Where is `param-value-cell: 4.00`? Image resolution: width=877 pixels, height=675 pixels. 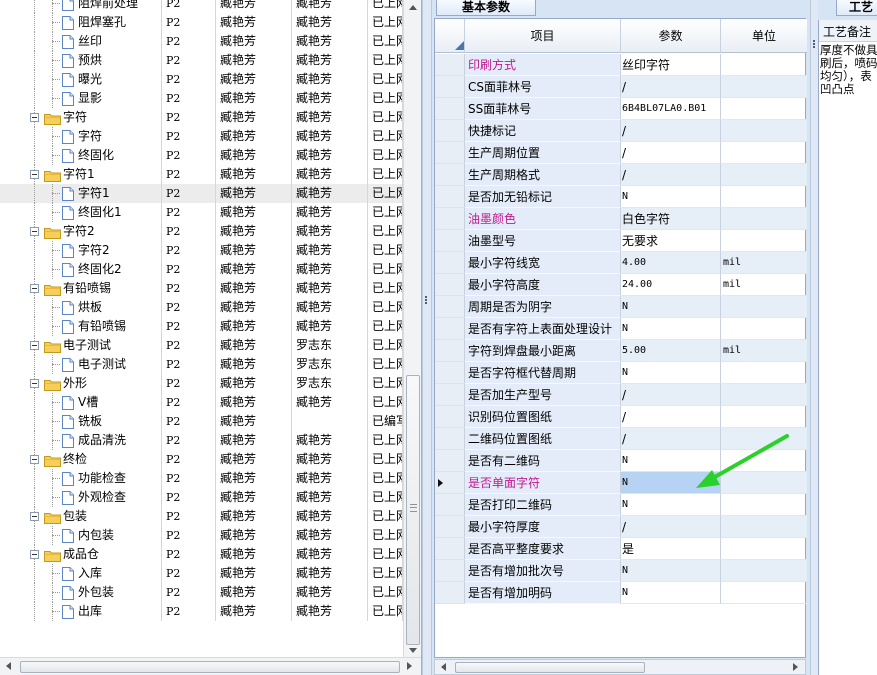
param-value-cell: 4.00 is located at coordinates (671, 263).